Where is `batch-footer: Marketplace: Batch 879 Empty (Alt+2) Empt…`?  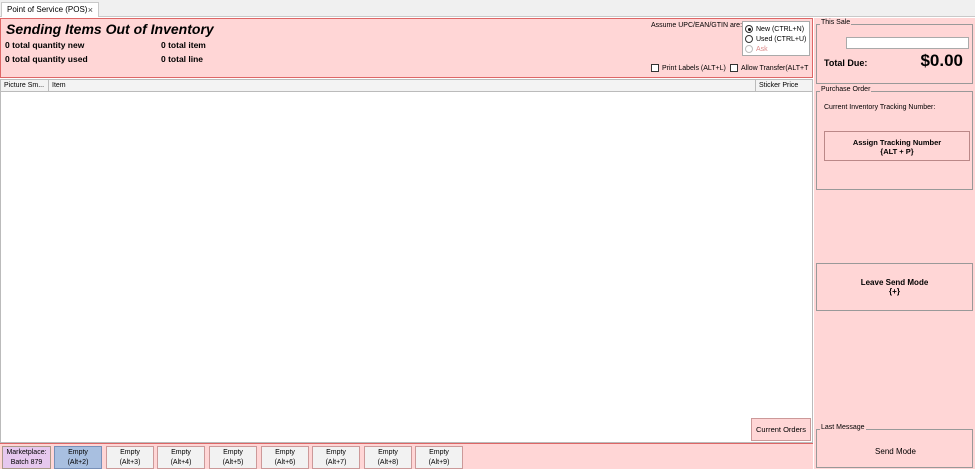
batch-footer: Marketplace: Batch 879 Empty (Alt+2) Empt… is located at coordinates (406, 456).